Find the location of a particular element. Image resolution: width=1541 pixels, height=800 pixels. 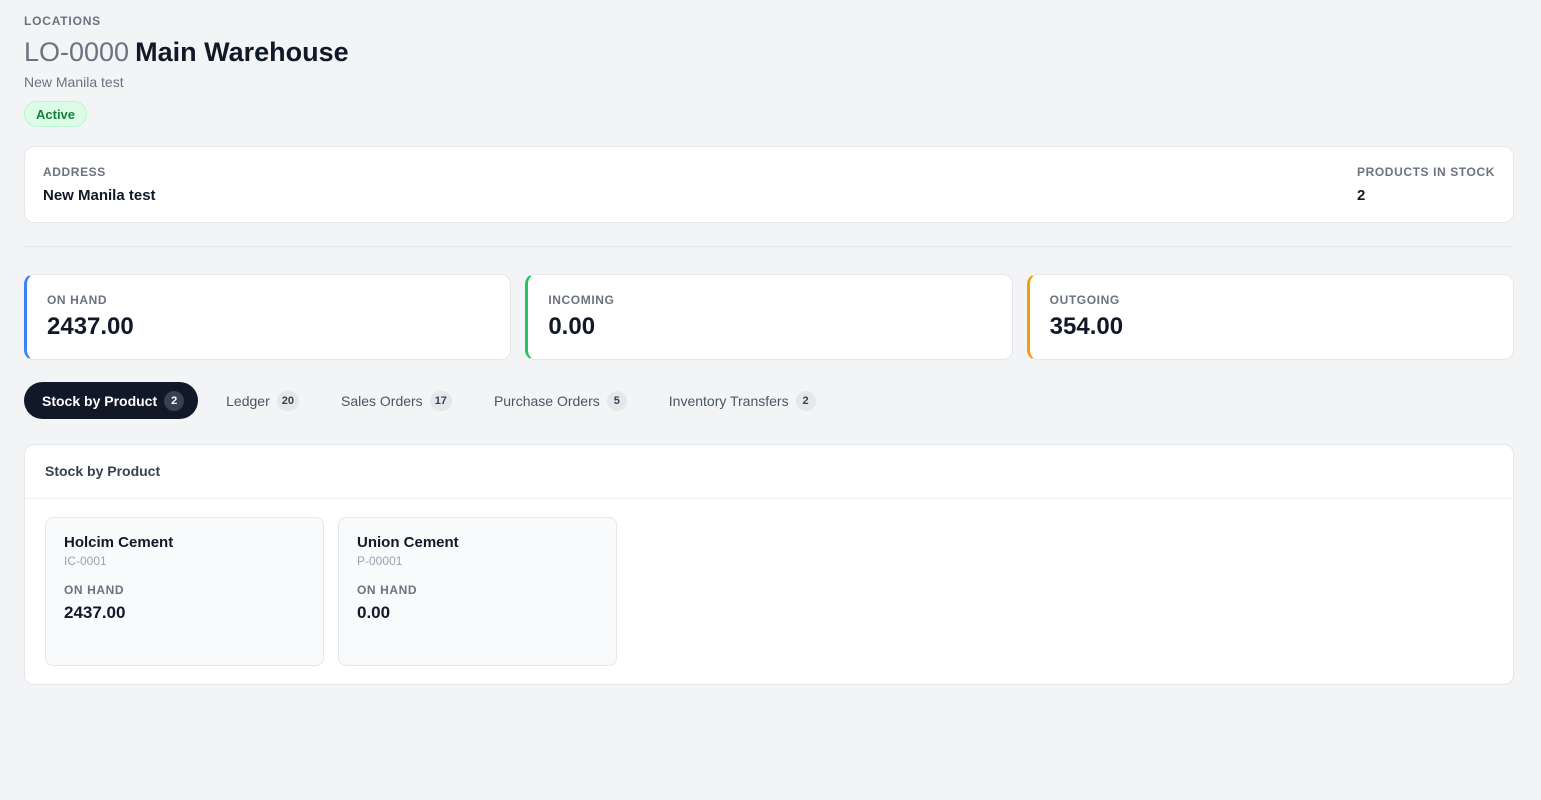

stat-card-incoming: INCOMING 0.00 is located at coordinates (769, 317).